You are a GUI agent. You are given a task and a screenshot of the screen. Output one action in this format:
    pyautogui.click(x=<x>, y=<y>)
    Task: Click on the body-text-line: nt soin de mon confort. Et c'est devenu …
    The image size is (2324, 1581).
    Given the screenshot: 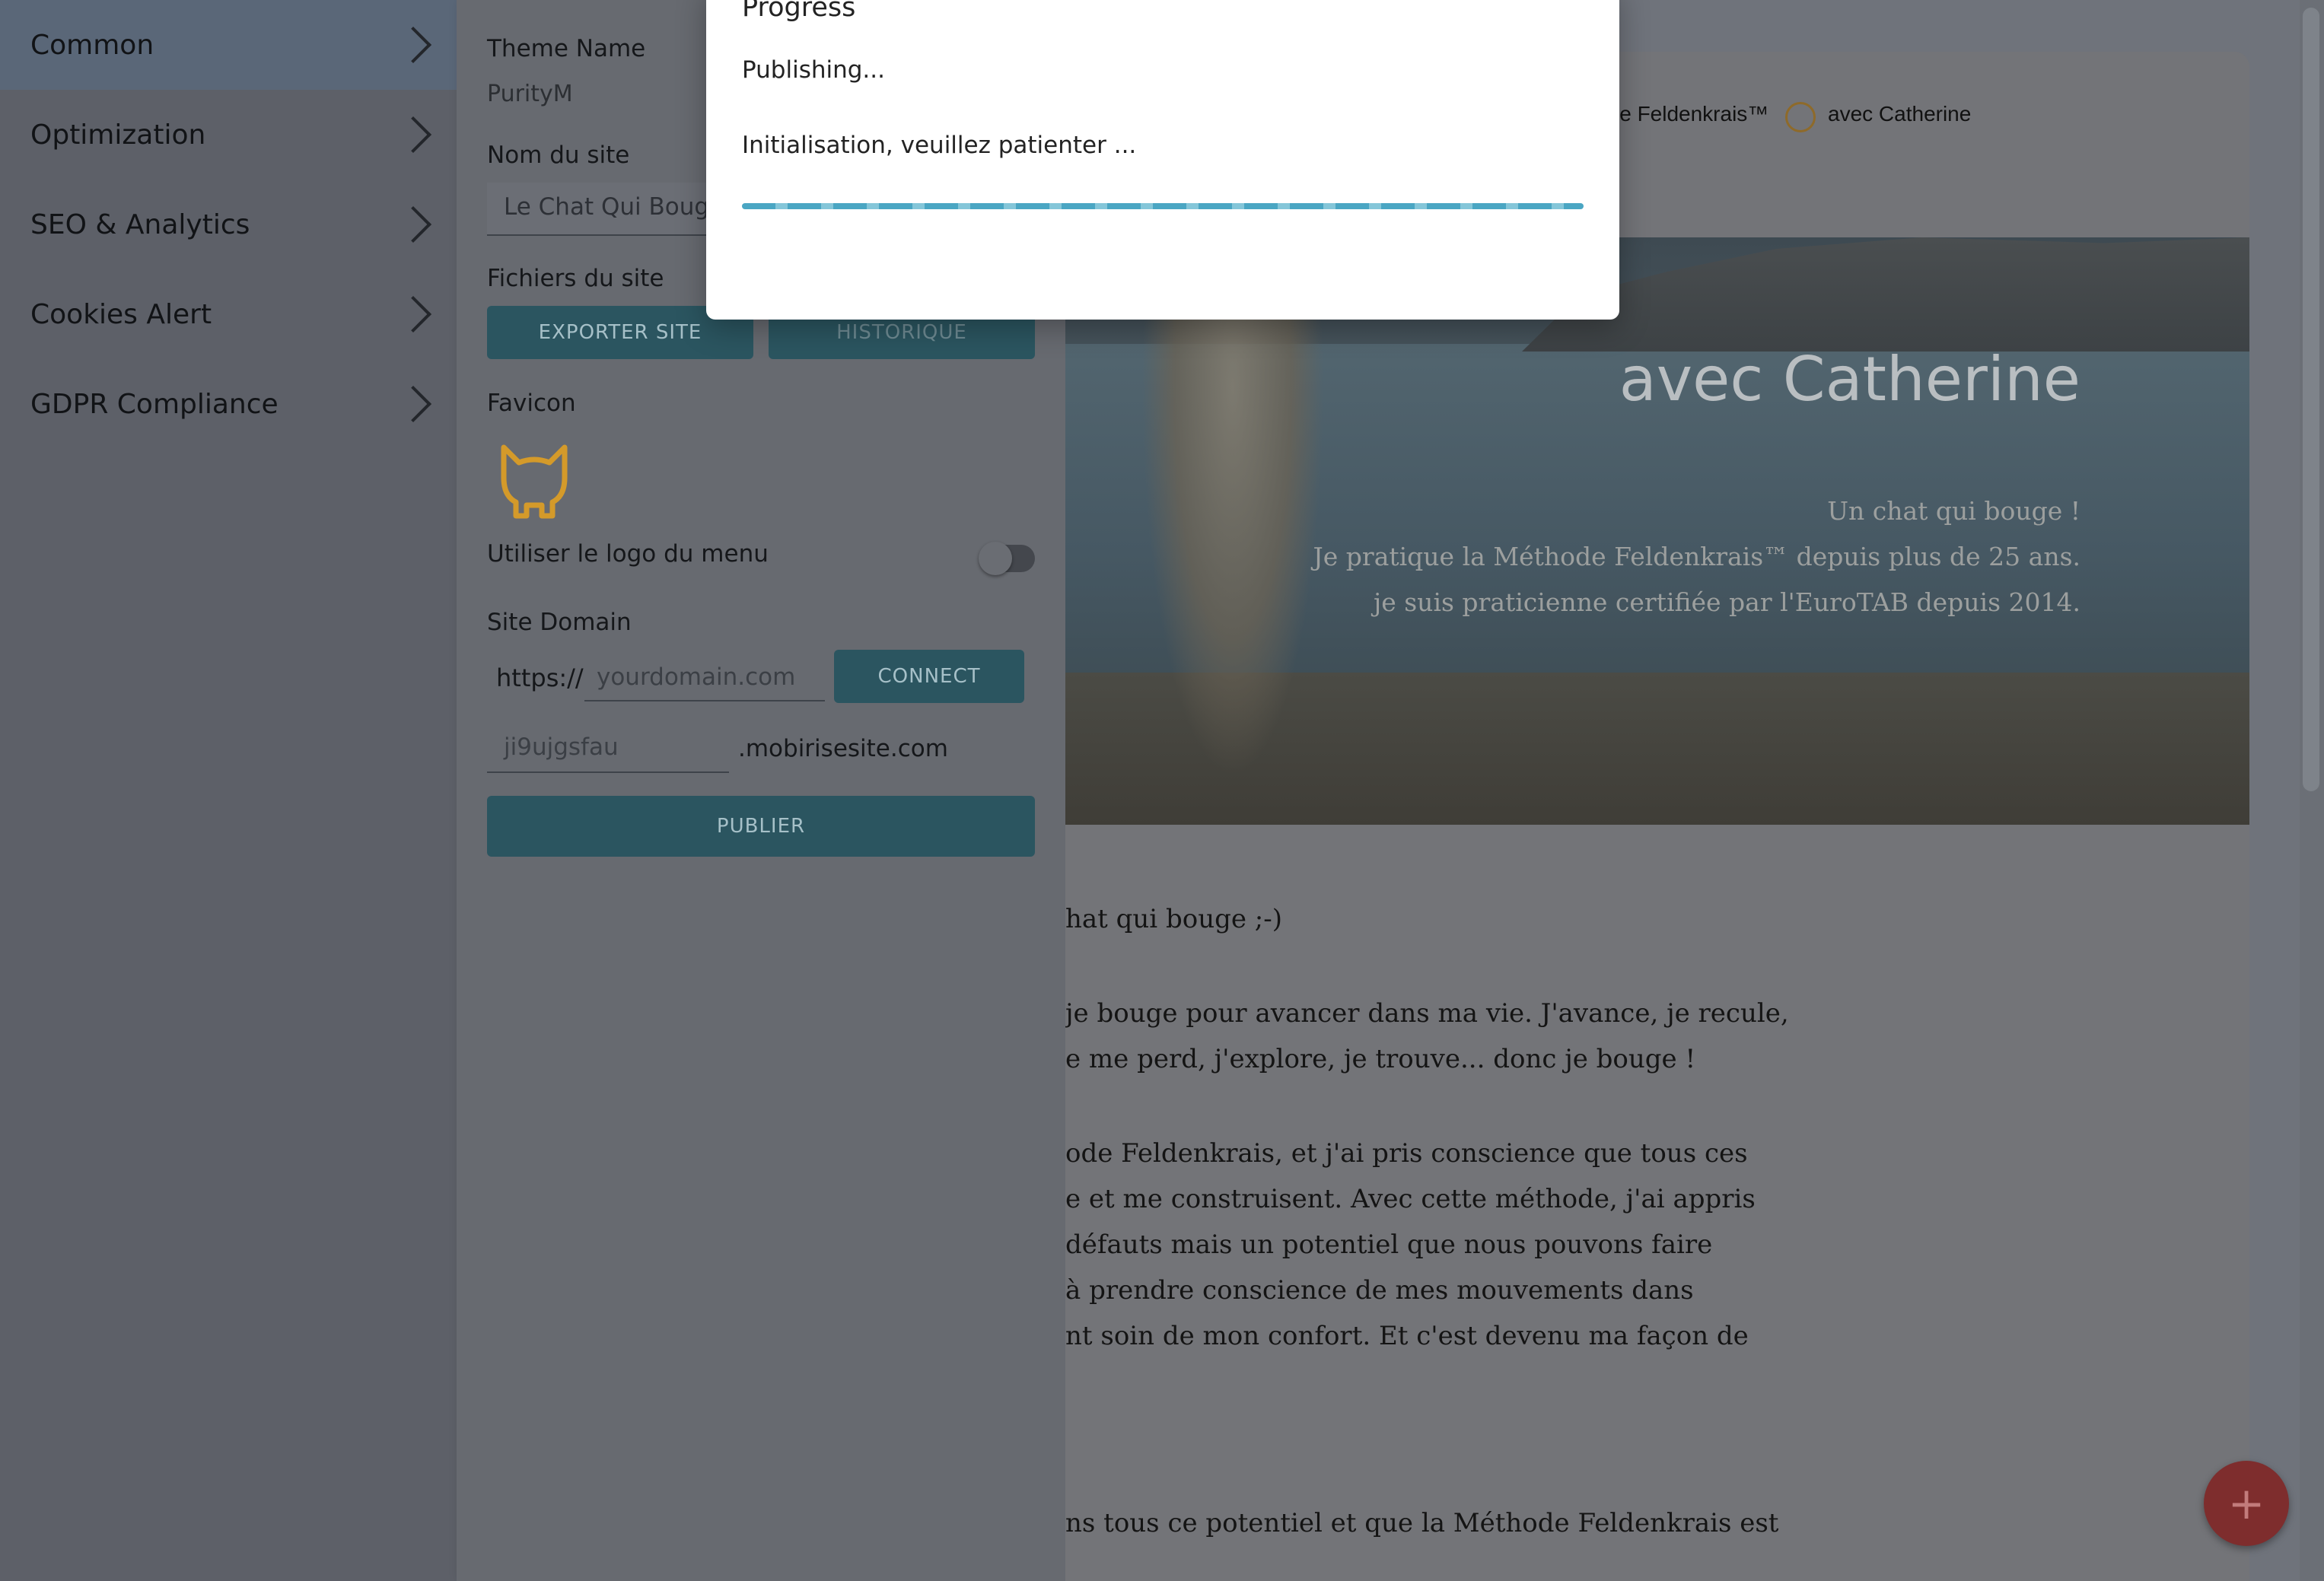 What is the action you would take?
    pyautogui.click(x=1407, y=1336)
    